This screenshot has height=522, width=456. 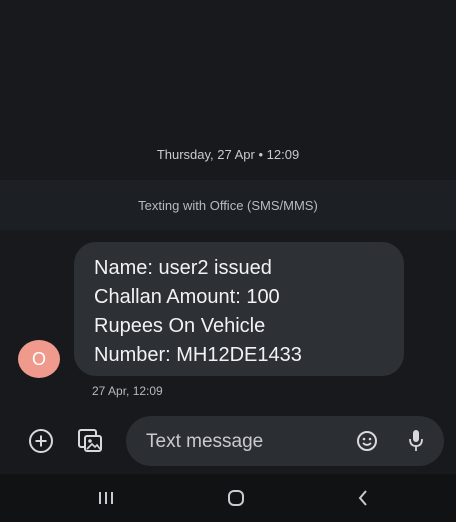 I want to click on add-circle-icon, so click(x=41, y=441).